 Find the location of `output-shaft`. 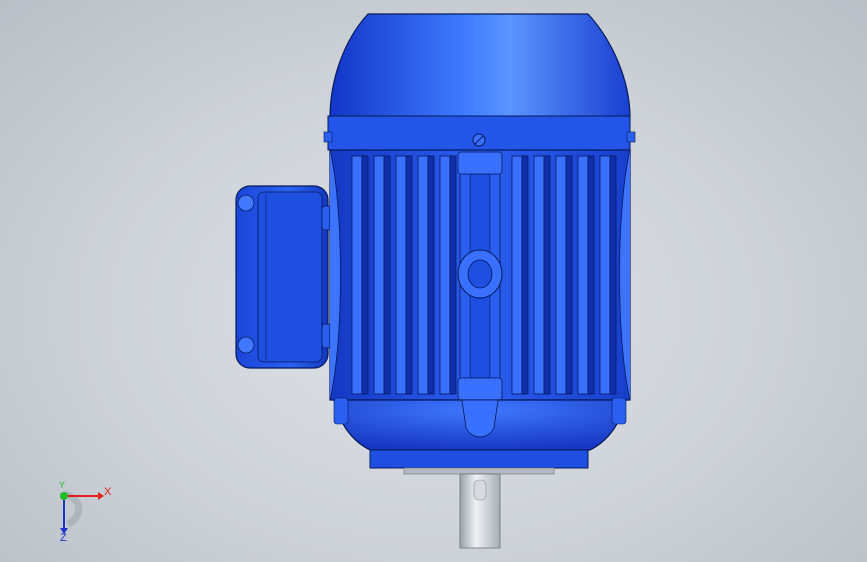

output-shaft is located at coordinates (479, 508).